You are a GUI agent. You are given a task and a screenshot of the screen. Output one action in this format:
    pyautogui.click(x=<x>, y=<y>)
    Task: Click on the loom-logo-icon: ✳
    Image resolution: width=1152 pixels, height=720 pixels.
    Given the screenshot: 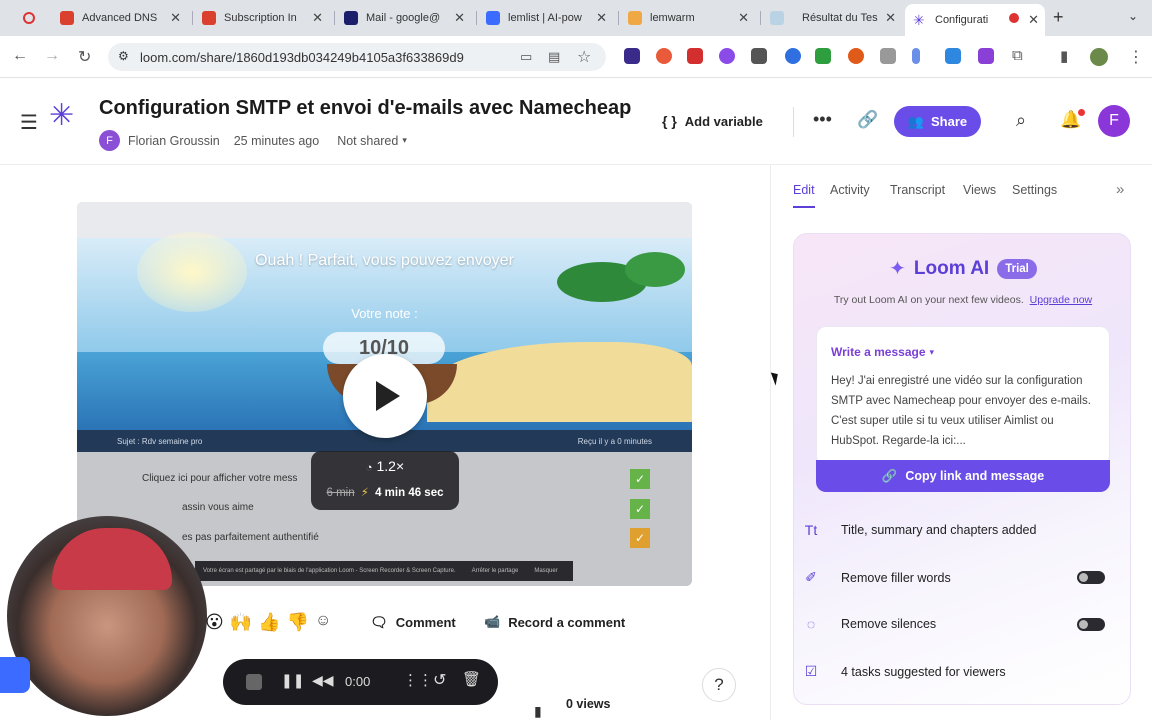 What is the action you would take?
    pyautogui.click(x=61, y=116)
    